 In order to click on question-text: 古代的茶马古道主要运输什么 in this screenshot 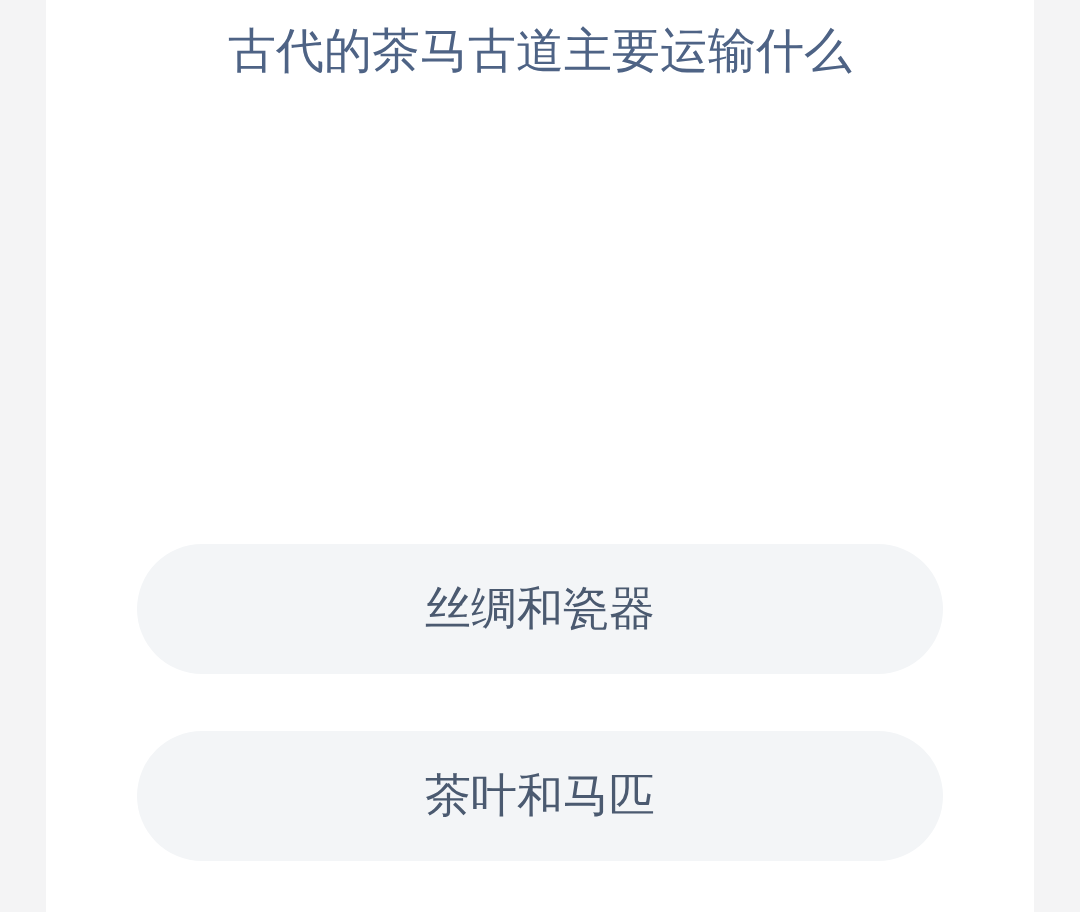, I will do `click(540, 50)`.